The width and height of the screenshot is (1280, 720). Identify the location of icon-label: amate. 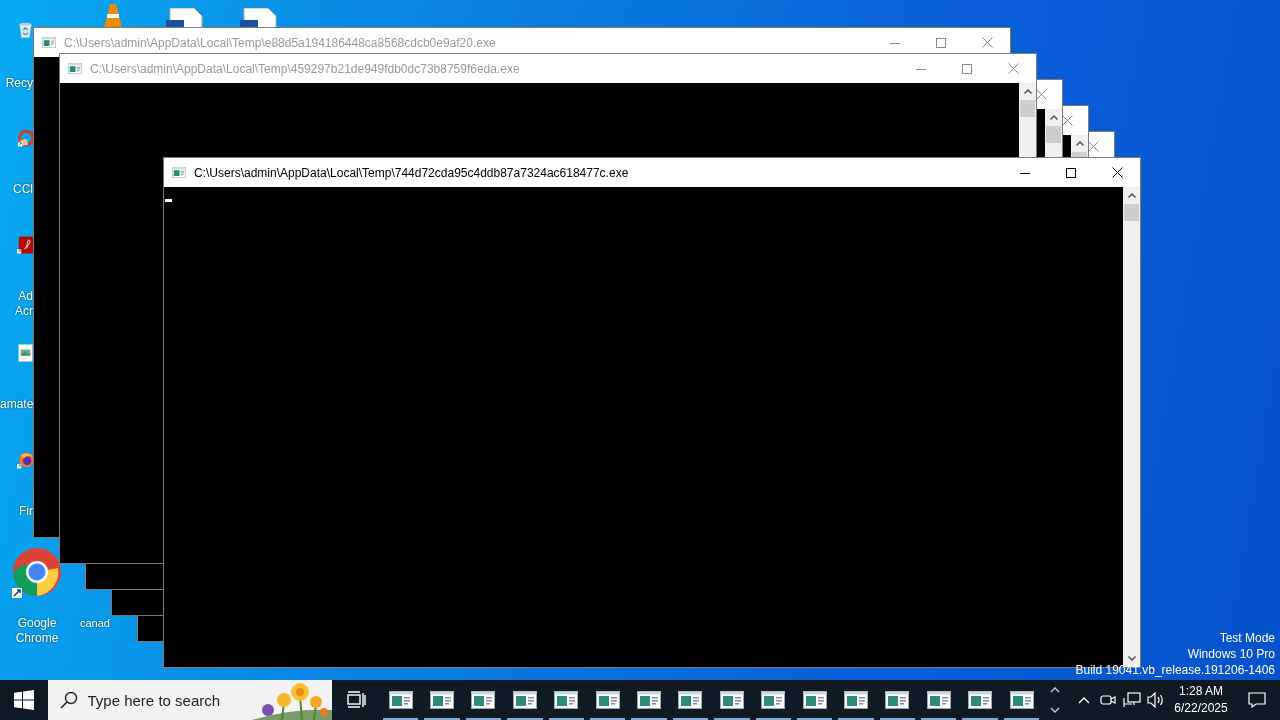
(16, 404).